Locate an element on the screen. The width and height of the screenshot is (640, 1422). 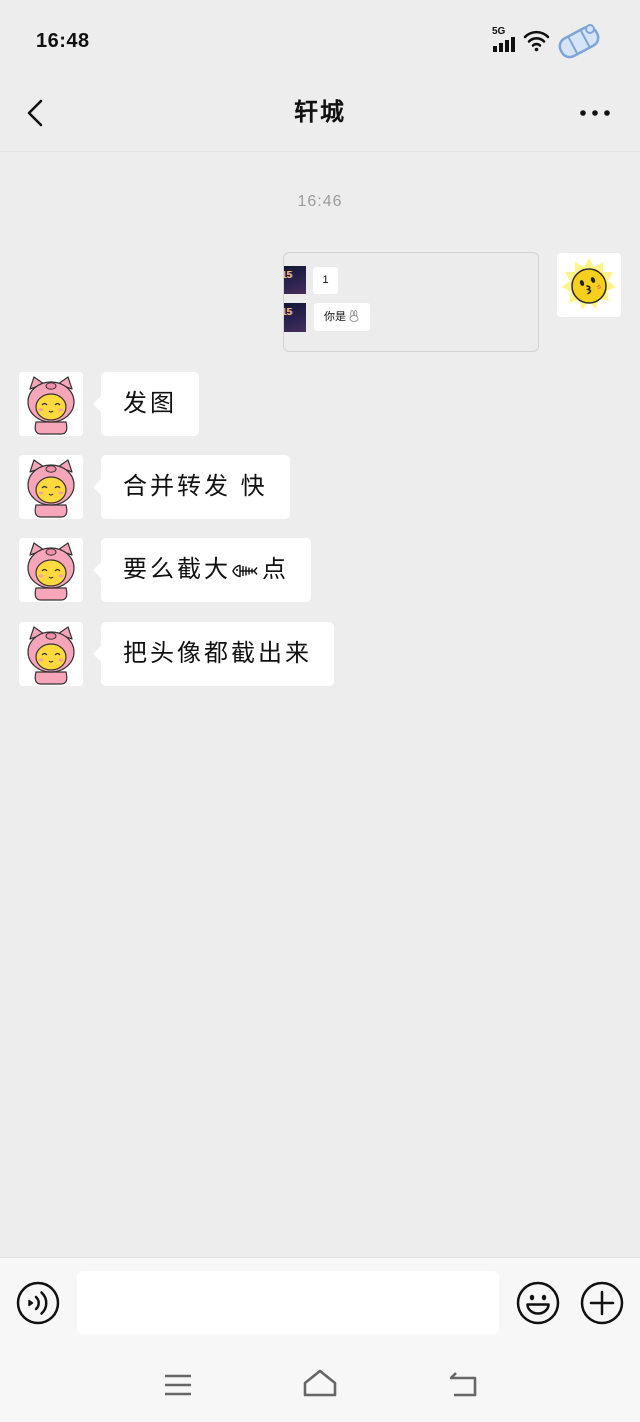
message-bubble: 要么截大 点 is located at coordinates (206, 570).